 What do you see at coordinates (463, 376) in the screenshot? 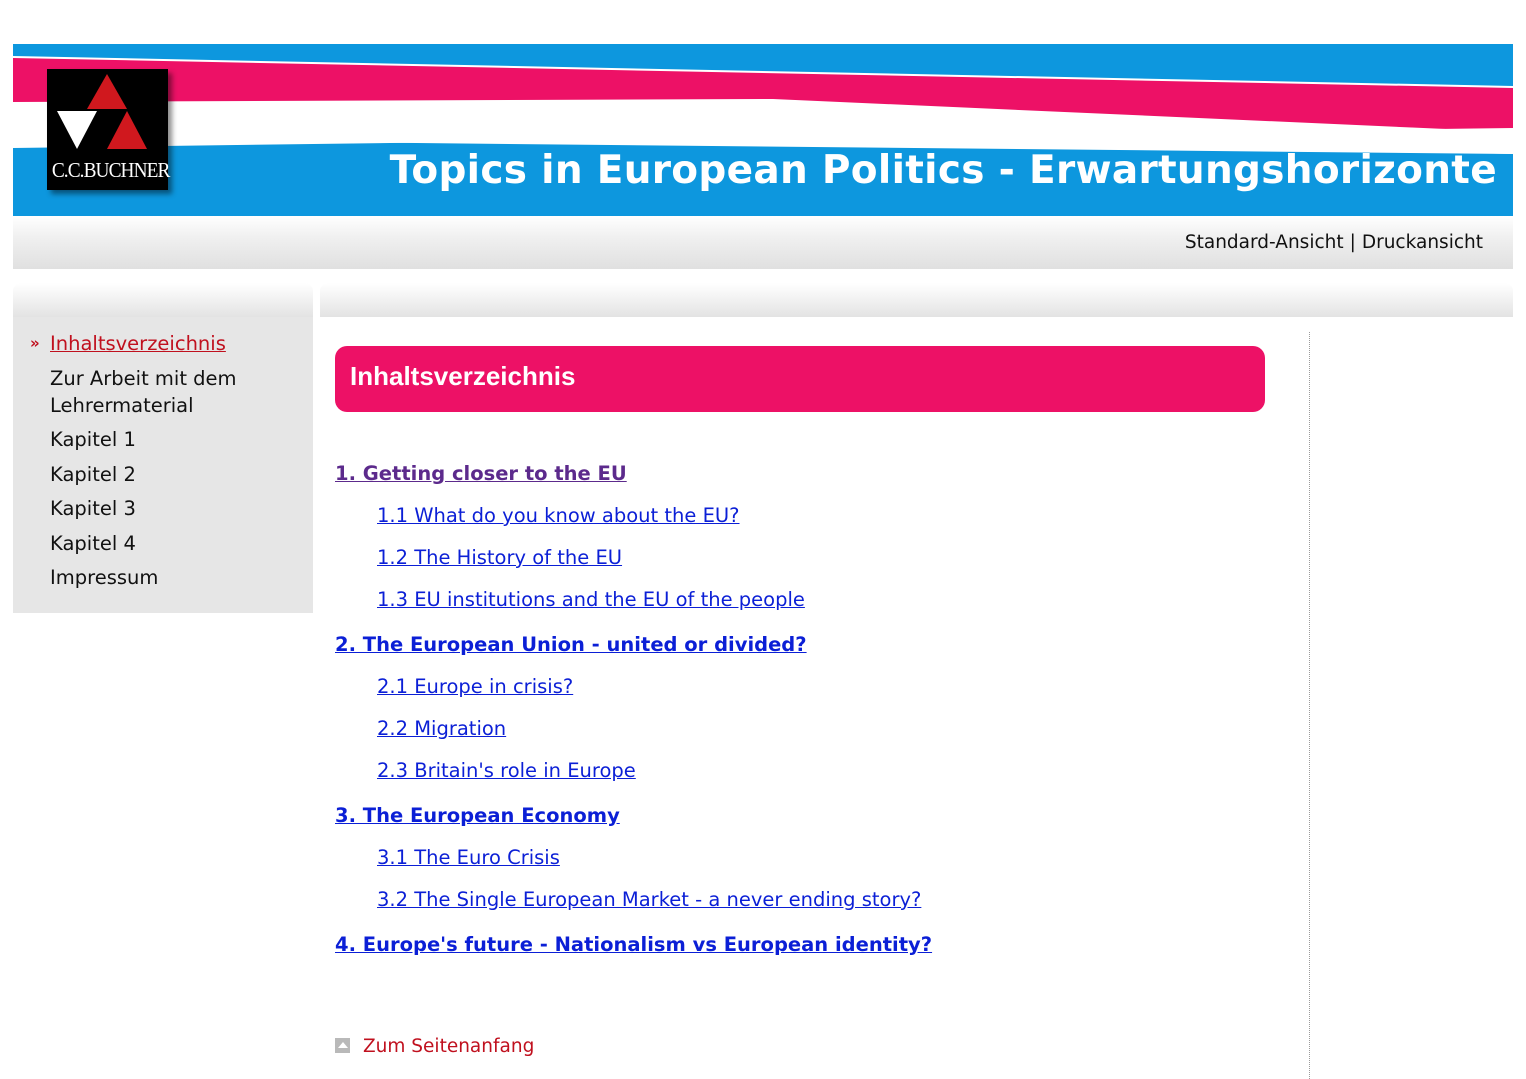
I see `page-heading: Inhaltsverzeichnis` at bounding box center [463, 376].